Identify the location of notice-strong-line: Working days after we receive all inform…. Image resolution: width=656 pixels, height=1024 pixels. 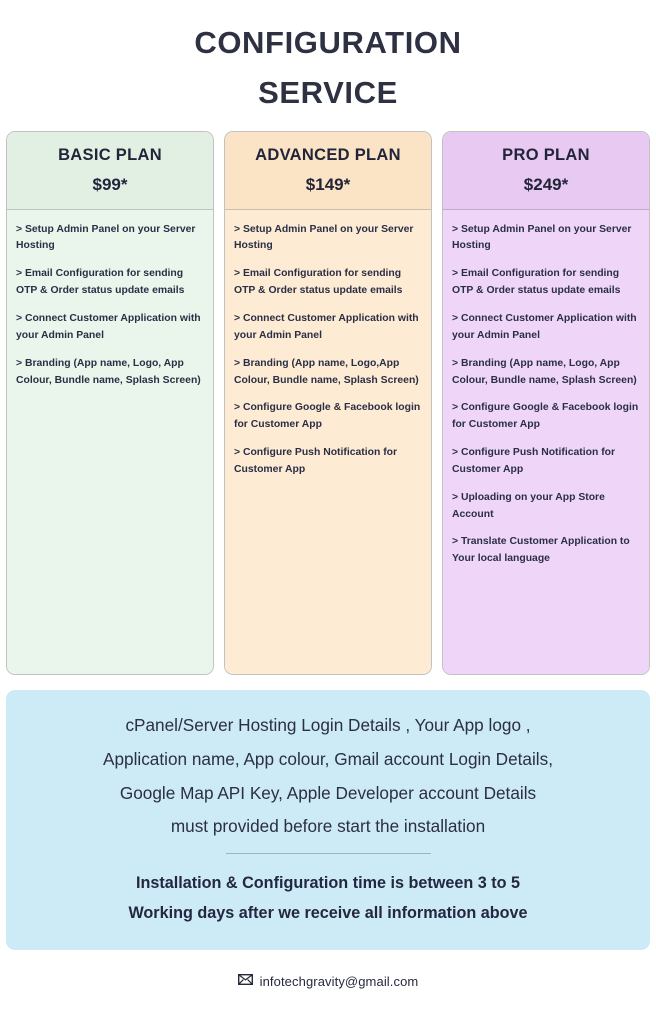
(328, 913).